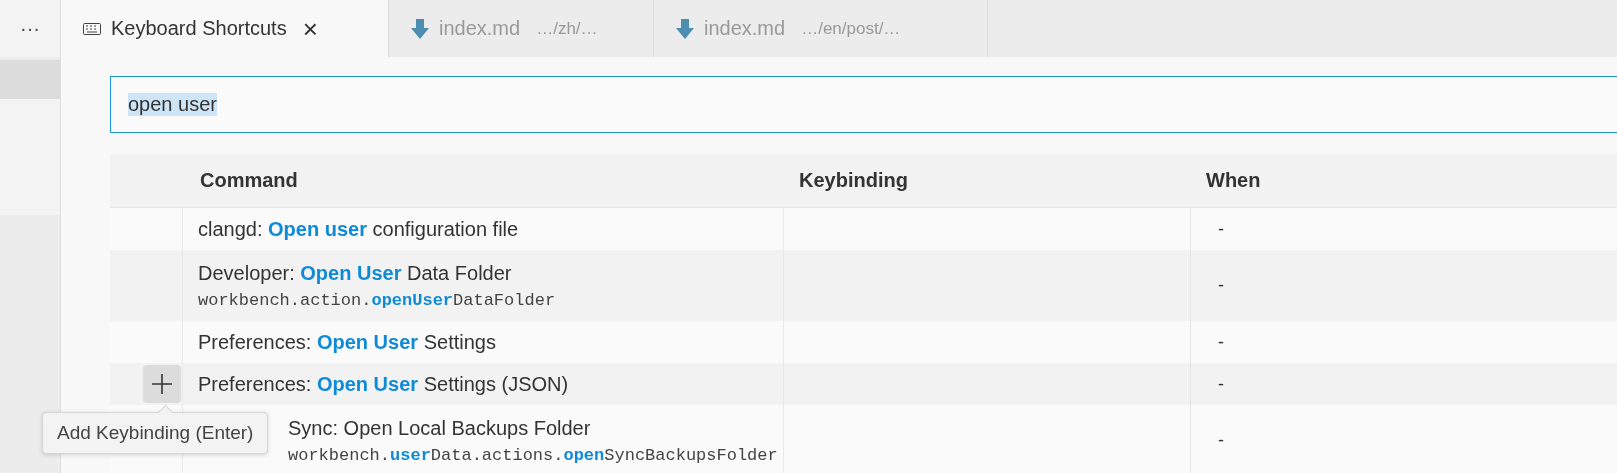  What do you see at coordinates (533, 455) in the screenshot?
I see `command-id: workbench.userData.actions.openSyncBackupsFolder` at bounding box center [533, 455].